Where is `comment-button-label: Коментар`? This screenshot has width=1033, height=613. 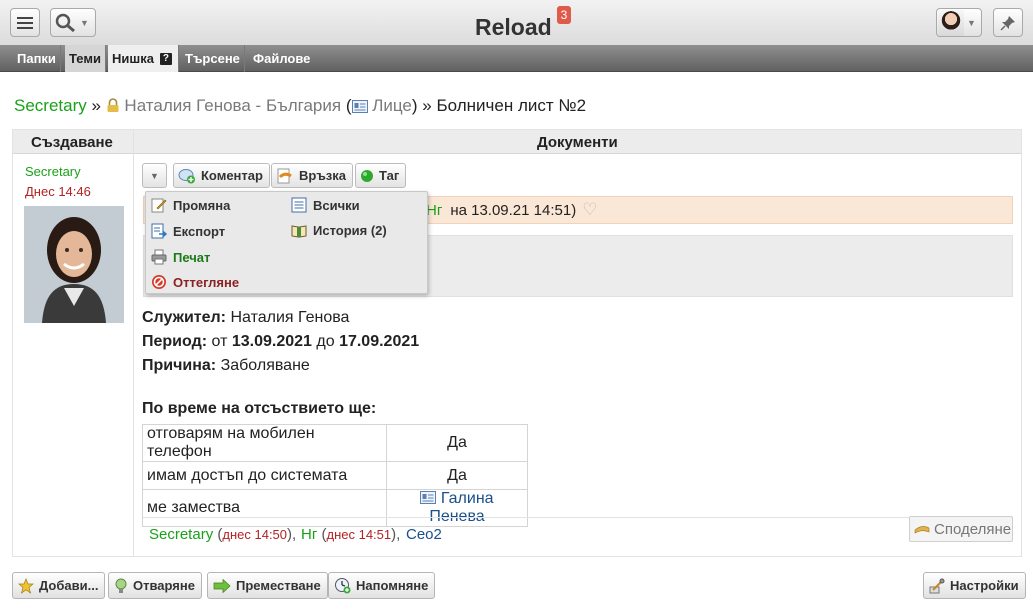 comment-button-label: Коментар is located at coordinates (232, 175).